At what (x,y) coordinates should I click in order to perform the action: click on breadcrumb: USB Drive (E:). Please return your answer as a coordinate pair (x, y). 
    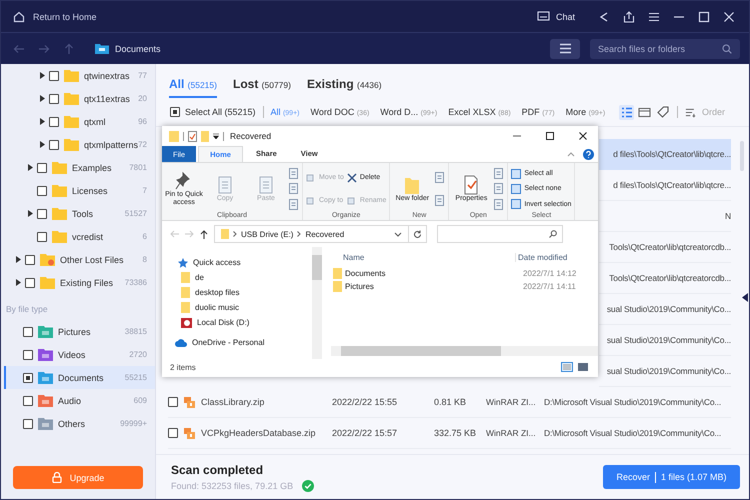
    Looking at the image, I should click on (267, 234).